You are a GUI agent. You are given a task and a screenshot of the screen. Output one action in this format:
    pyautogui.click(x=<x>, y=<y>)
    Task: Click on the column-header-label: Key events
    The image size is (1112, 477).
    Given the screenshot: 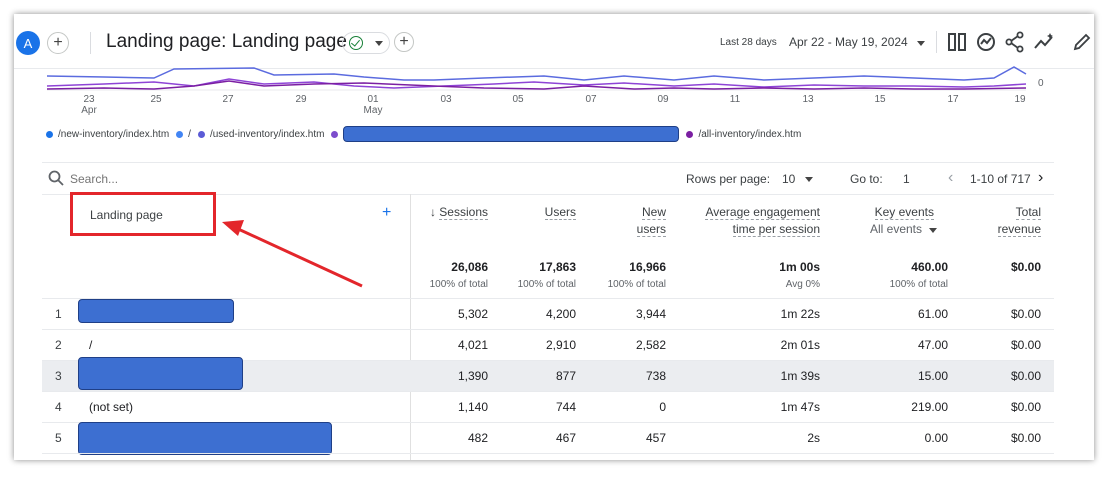 What is the action you would take?
    pyautogui.click(x=904, y=212)
    